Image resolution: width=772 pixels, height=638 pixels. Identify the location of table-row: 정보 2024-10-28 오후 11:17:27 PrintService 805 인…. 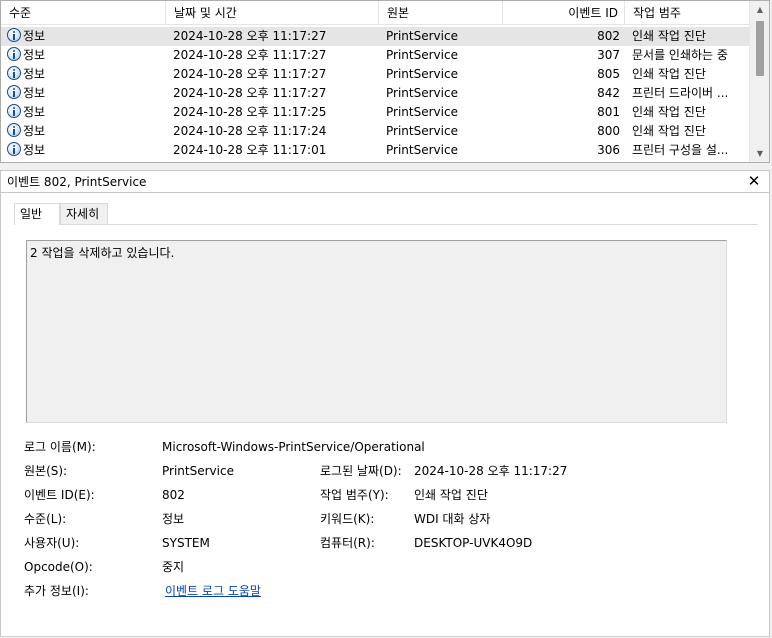
(375, 74).